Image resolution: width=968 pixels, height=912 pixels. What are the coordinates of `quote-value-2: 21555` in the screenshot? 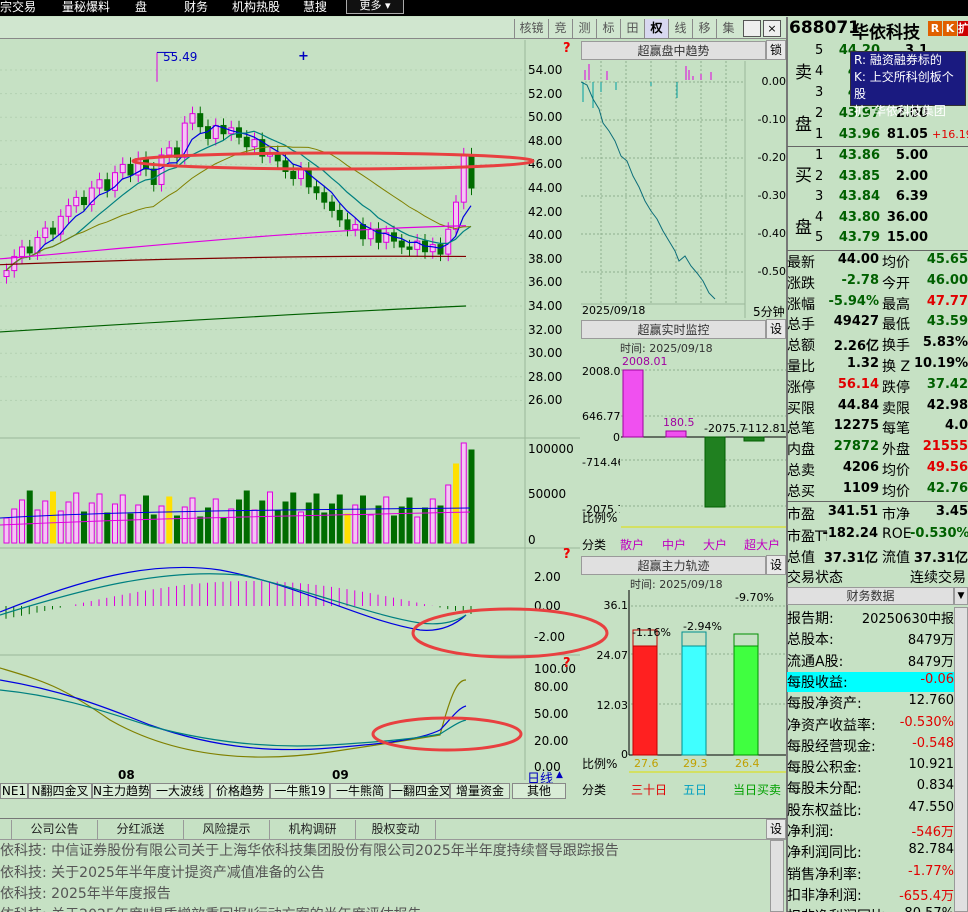 It's located at (945, 447).